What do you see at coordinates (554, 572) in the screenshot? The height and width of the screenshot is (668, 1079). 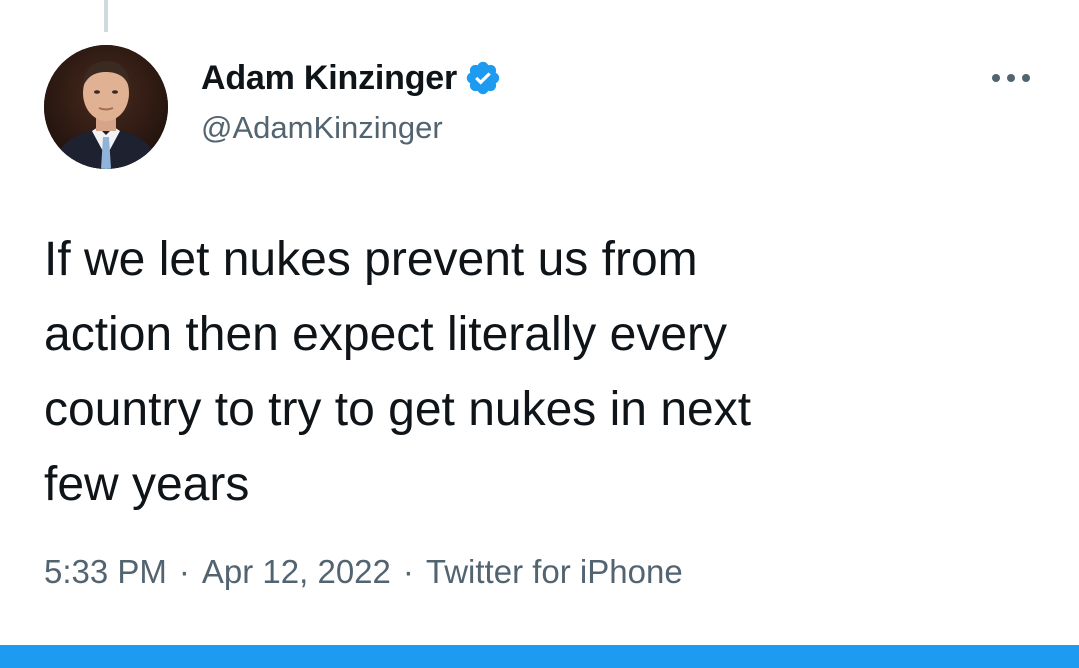 I see `tweet-source: Twitter for iPhone` at bounding box center [554, 572].